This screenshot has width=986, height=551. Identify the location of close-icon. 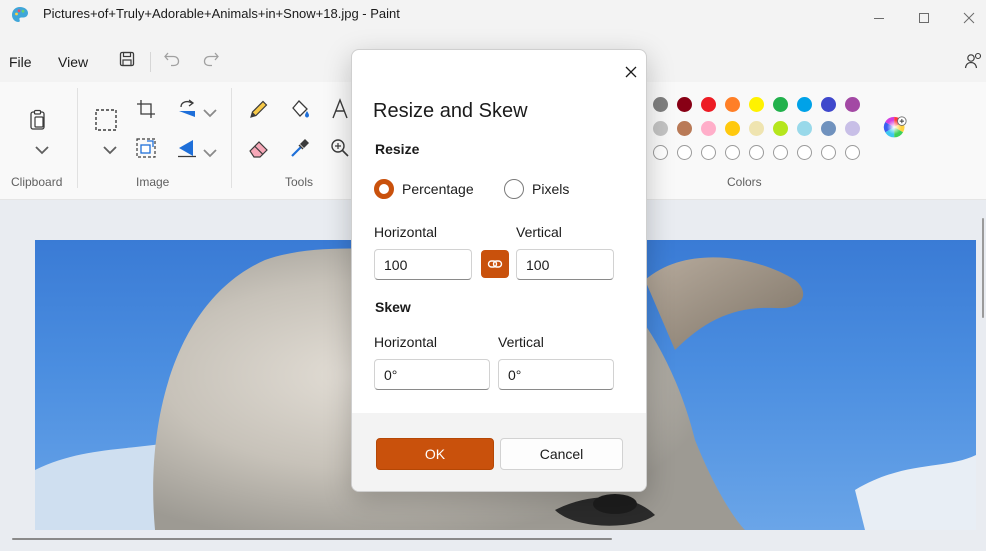
(631, 72).